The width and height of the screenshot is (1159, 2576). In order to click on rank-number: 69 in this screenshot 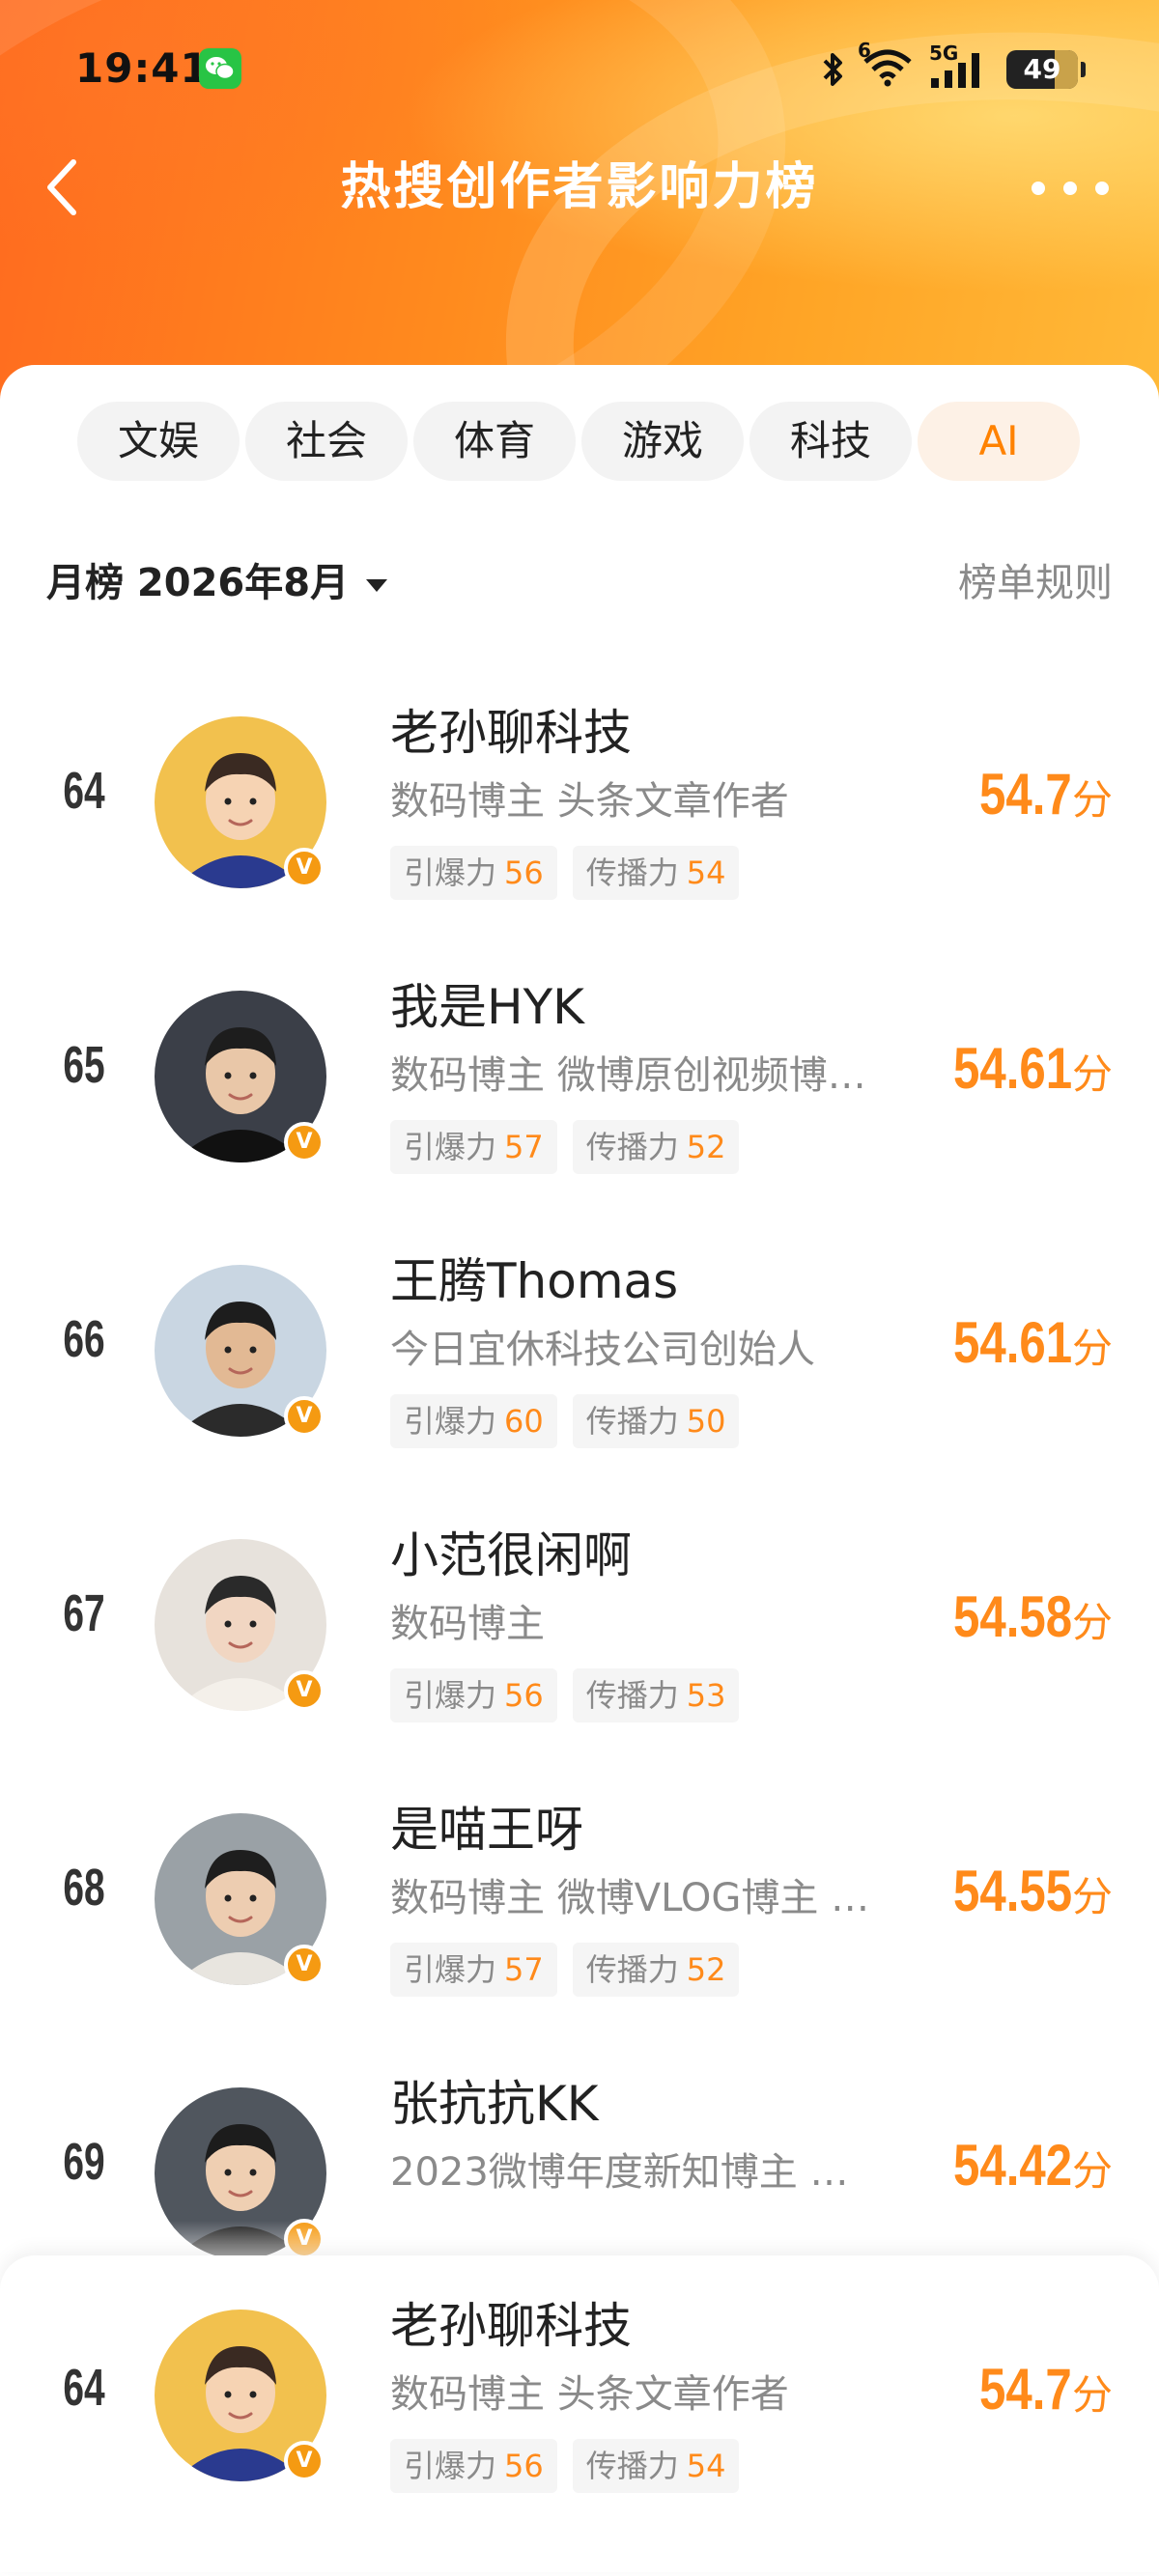, I will do `click(84, 2162)`.